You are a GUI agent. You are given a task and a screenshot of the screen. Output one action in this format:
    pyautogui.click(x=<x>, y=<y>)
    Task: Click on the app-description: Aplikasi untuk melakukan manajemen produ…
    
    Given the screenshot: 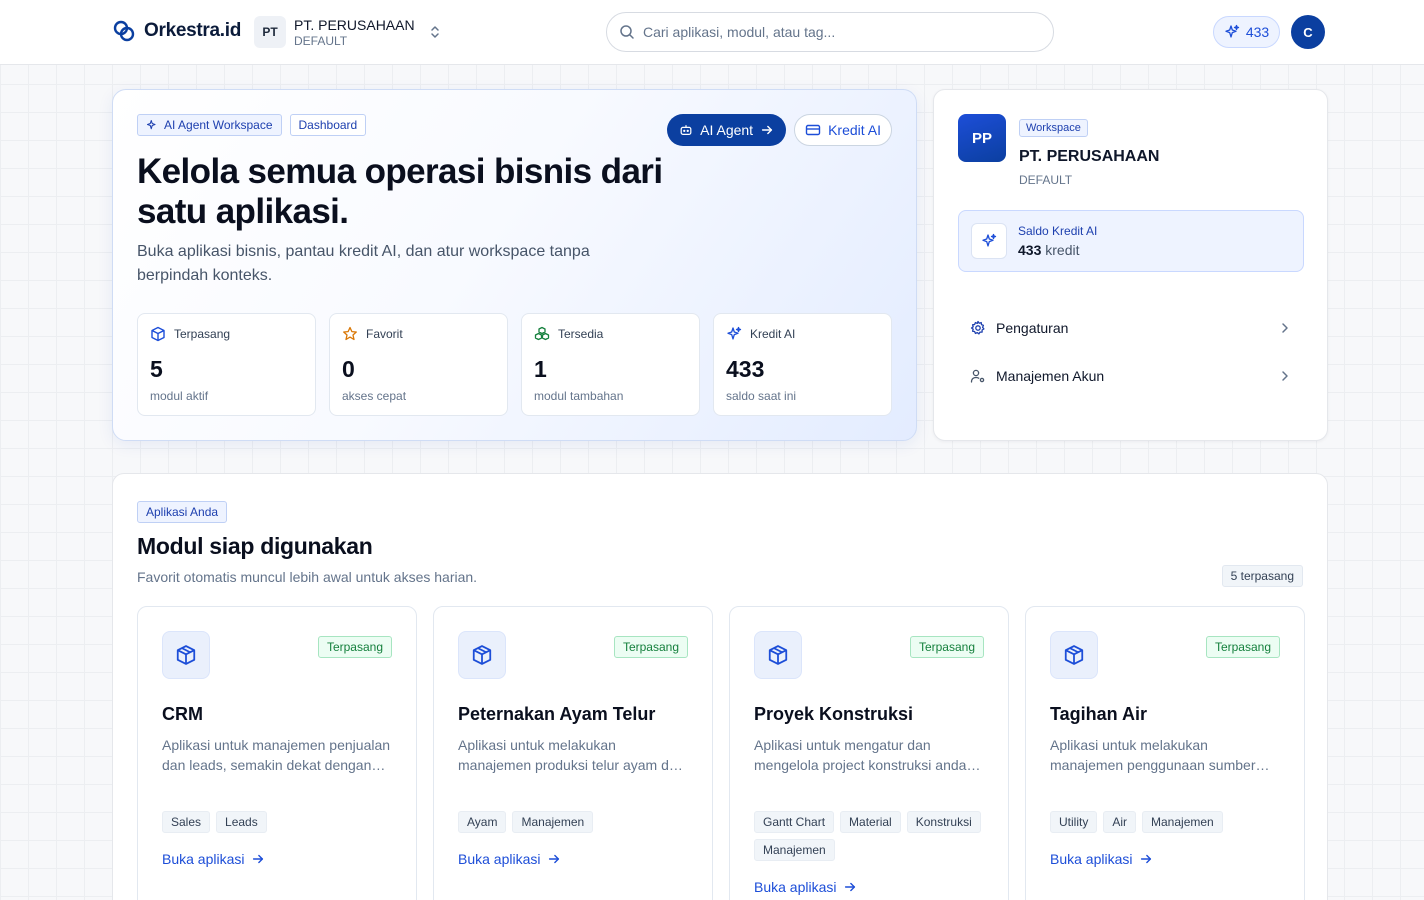 What is the action you would take?
    pyautogui.click(x=571, y=755)
    